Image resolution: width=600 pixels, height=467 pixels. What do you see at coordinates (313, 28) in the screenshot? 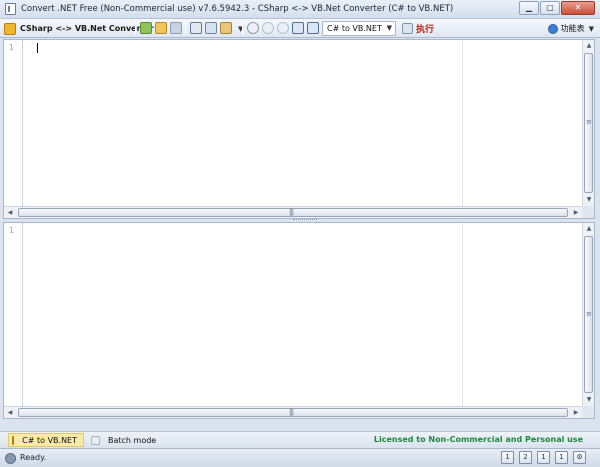
I see `outdent-icon` at bounding box center [313, 28].